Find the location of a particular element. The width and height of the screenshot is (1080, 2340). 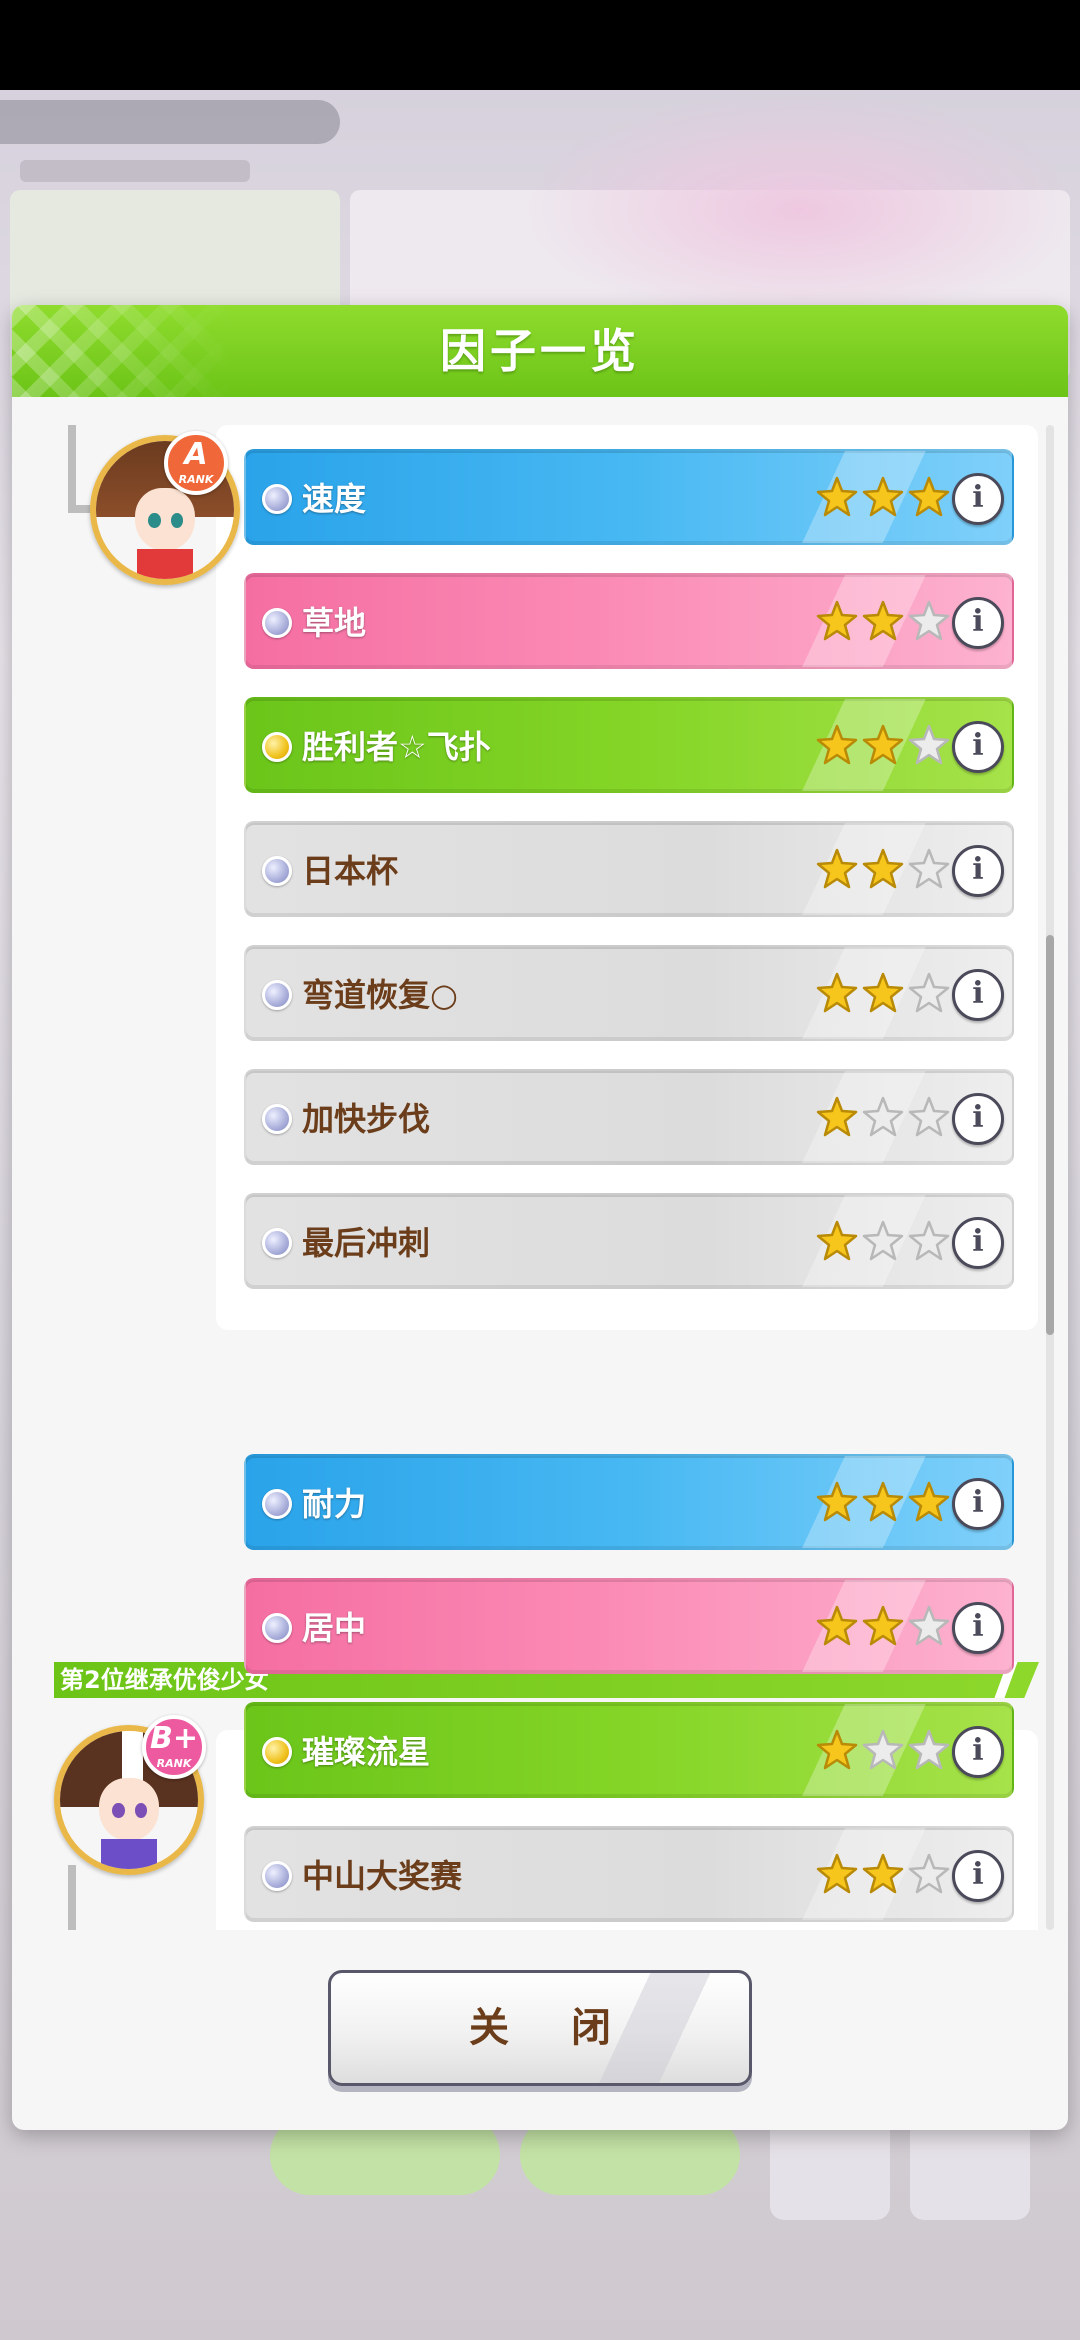

scrollbar-thumb is located at coordinates (1050, 1135).